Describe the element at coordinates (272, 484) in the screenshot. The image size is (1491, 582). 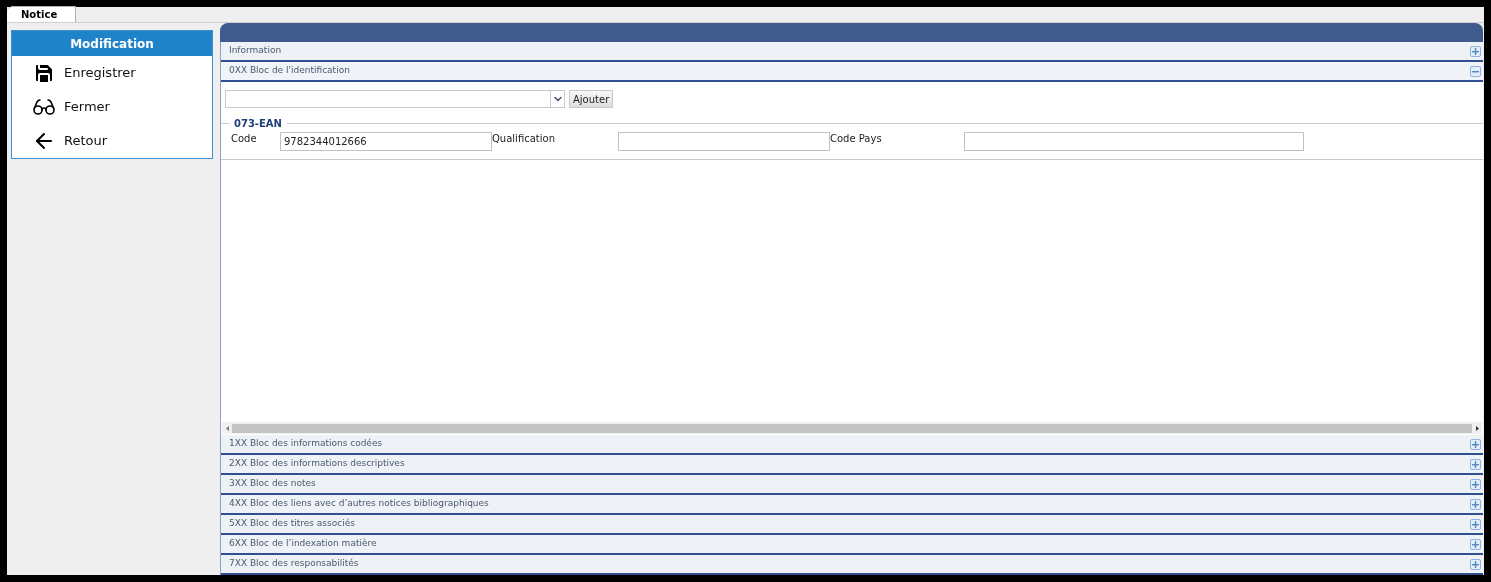
I see `section-title: 3XX Bloc des notes` at that location.